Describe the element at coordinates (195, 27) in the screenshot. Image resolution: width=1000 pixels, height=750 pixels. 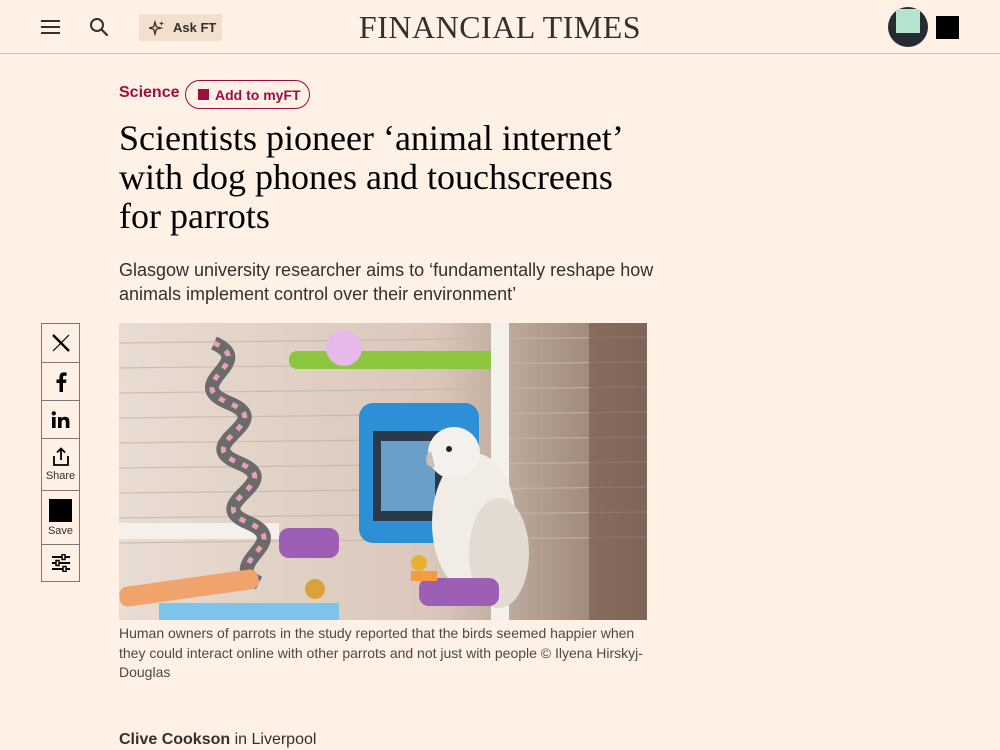
I see `ask-ft-label: Ask FT` at that location.